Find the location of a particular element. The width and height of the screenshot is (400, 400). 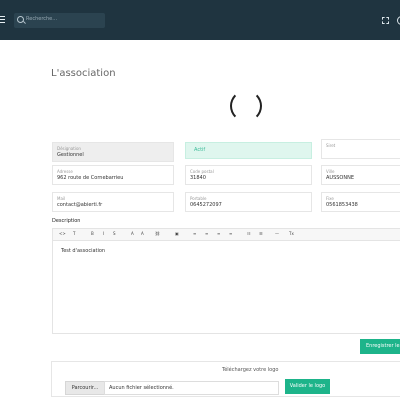

fixe-label: Fixe is located at coordinates (330, 198).